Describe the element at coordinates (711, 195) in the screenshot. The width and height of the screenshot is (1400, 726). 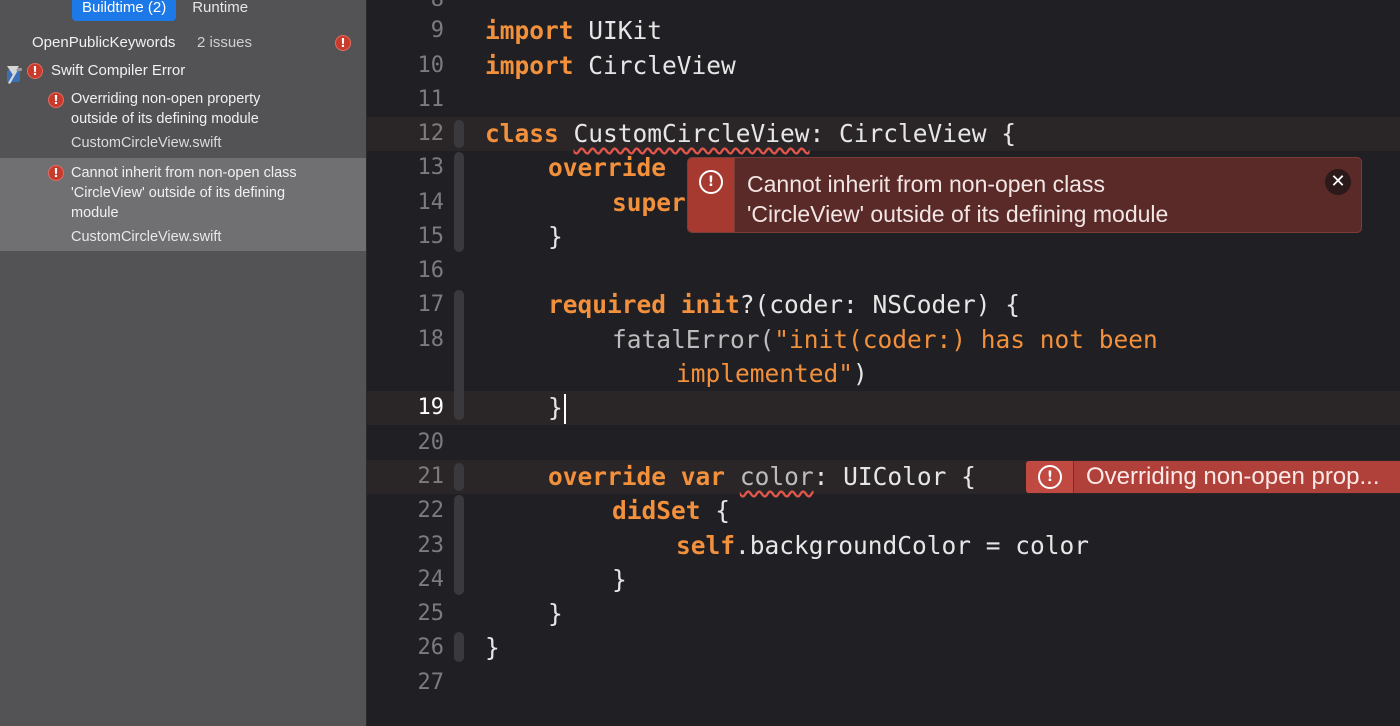
I see `error-popover-icon-cell: !` at that location.